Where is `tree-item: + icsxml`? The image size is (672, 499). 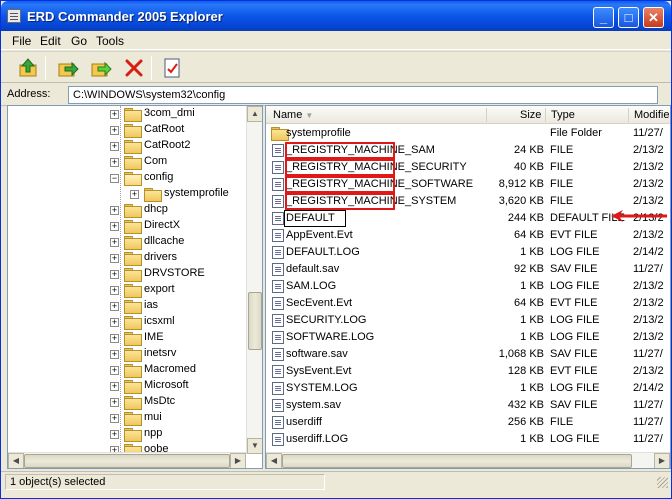
tree-item: + icsxml is located at coordinates (128, 322).